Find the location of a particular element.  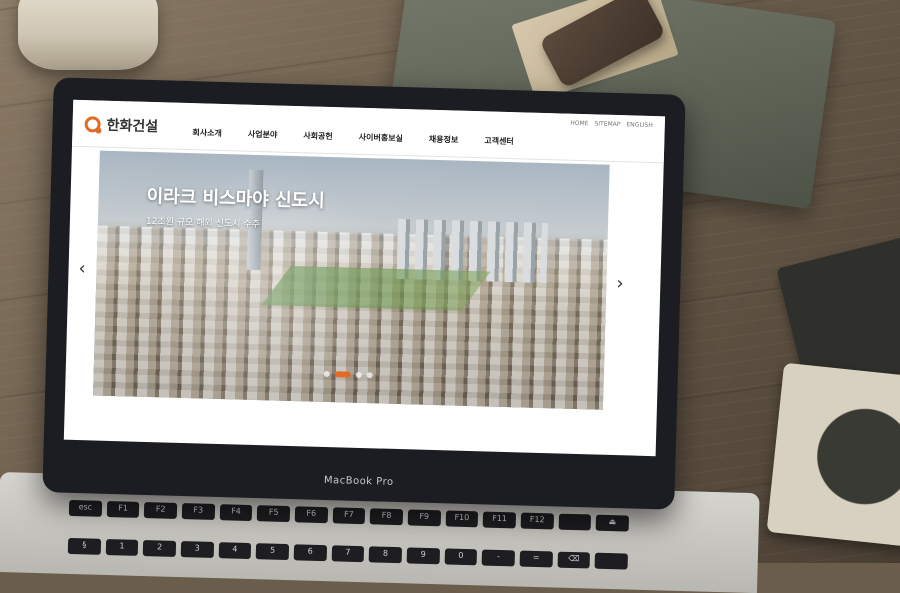

keyboard-key: ⌫ is located at coordinates (574, 560).